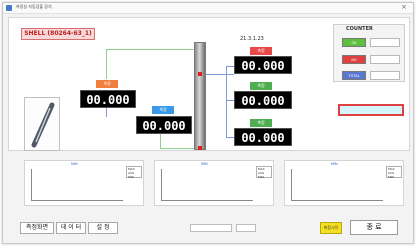 The width and height of the screenshot is (417, 246). I want to click on measure-label-center: 측정, so click(163, 110).